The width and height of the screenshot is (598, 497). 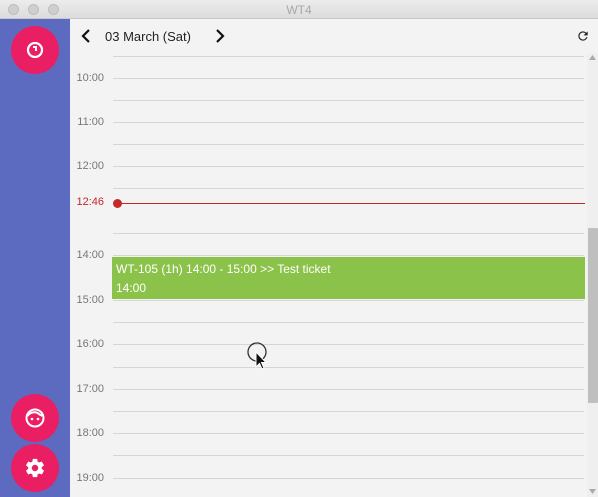 What do you see at coordinates (131, 288) in the screenshot?
I see `event-start-time: 14:00` at bounding box center [131, 288].